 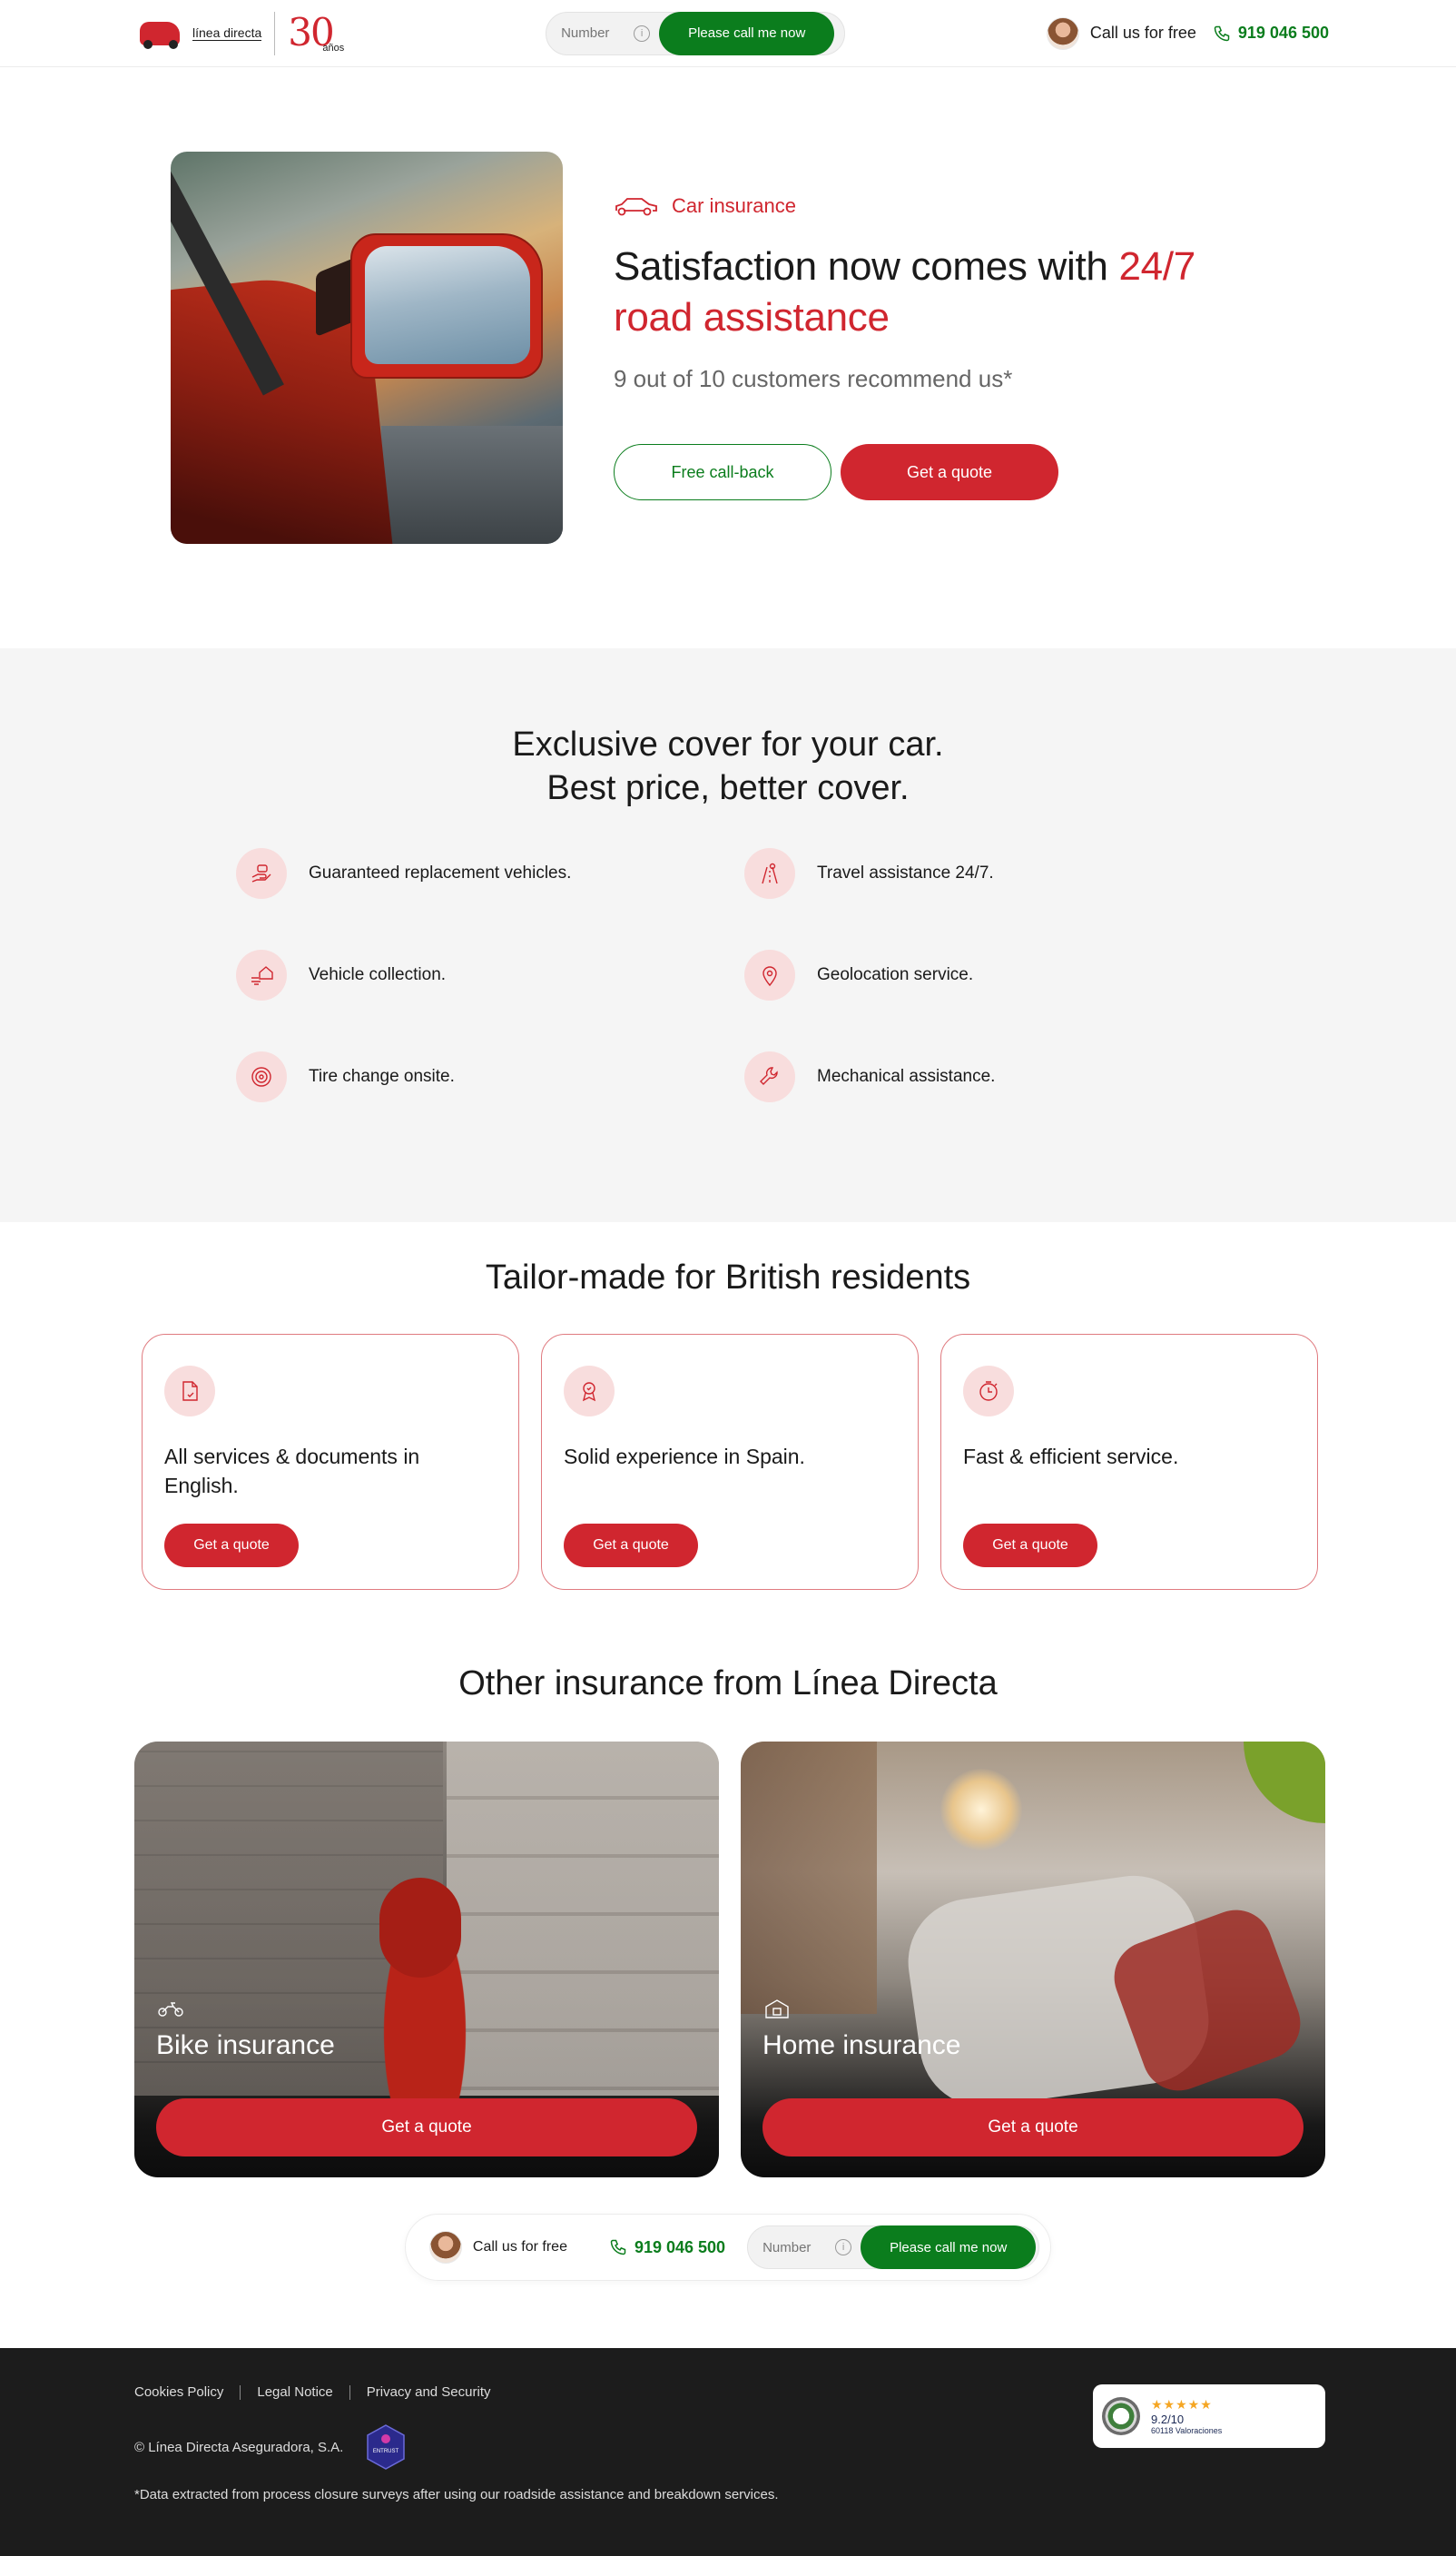 I want to click on logo-divider, so click(x=275, y=33).